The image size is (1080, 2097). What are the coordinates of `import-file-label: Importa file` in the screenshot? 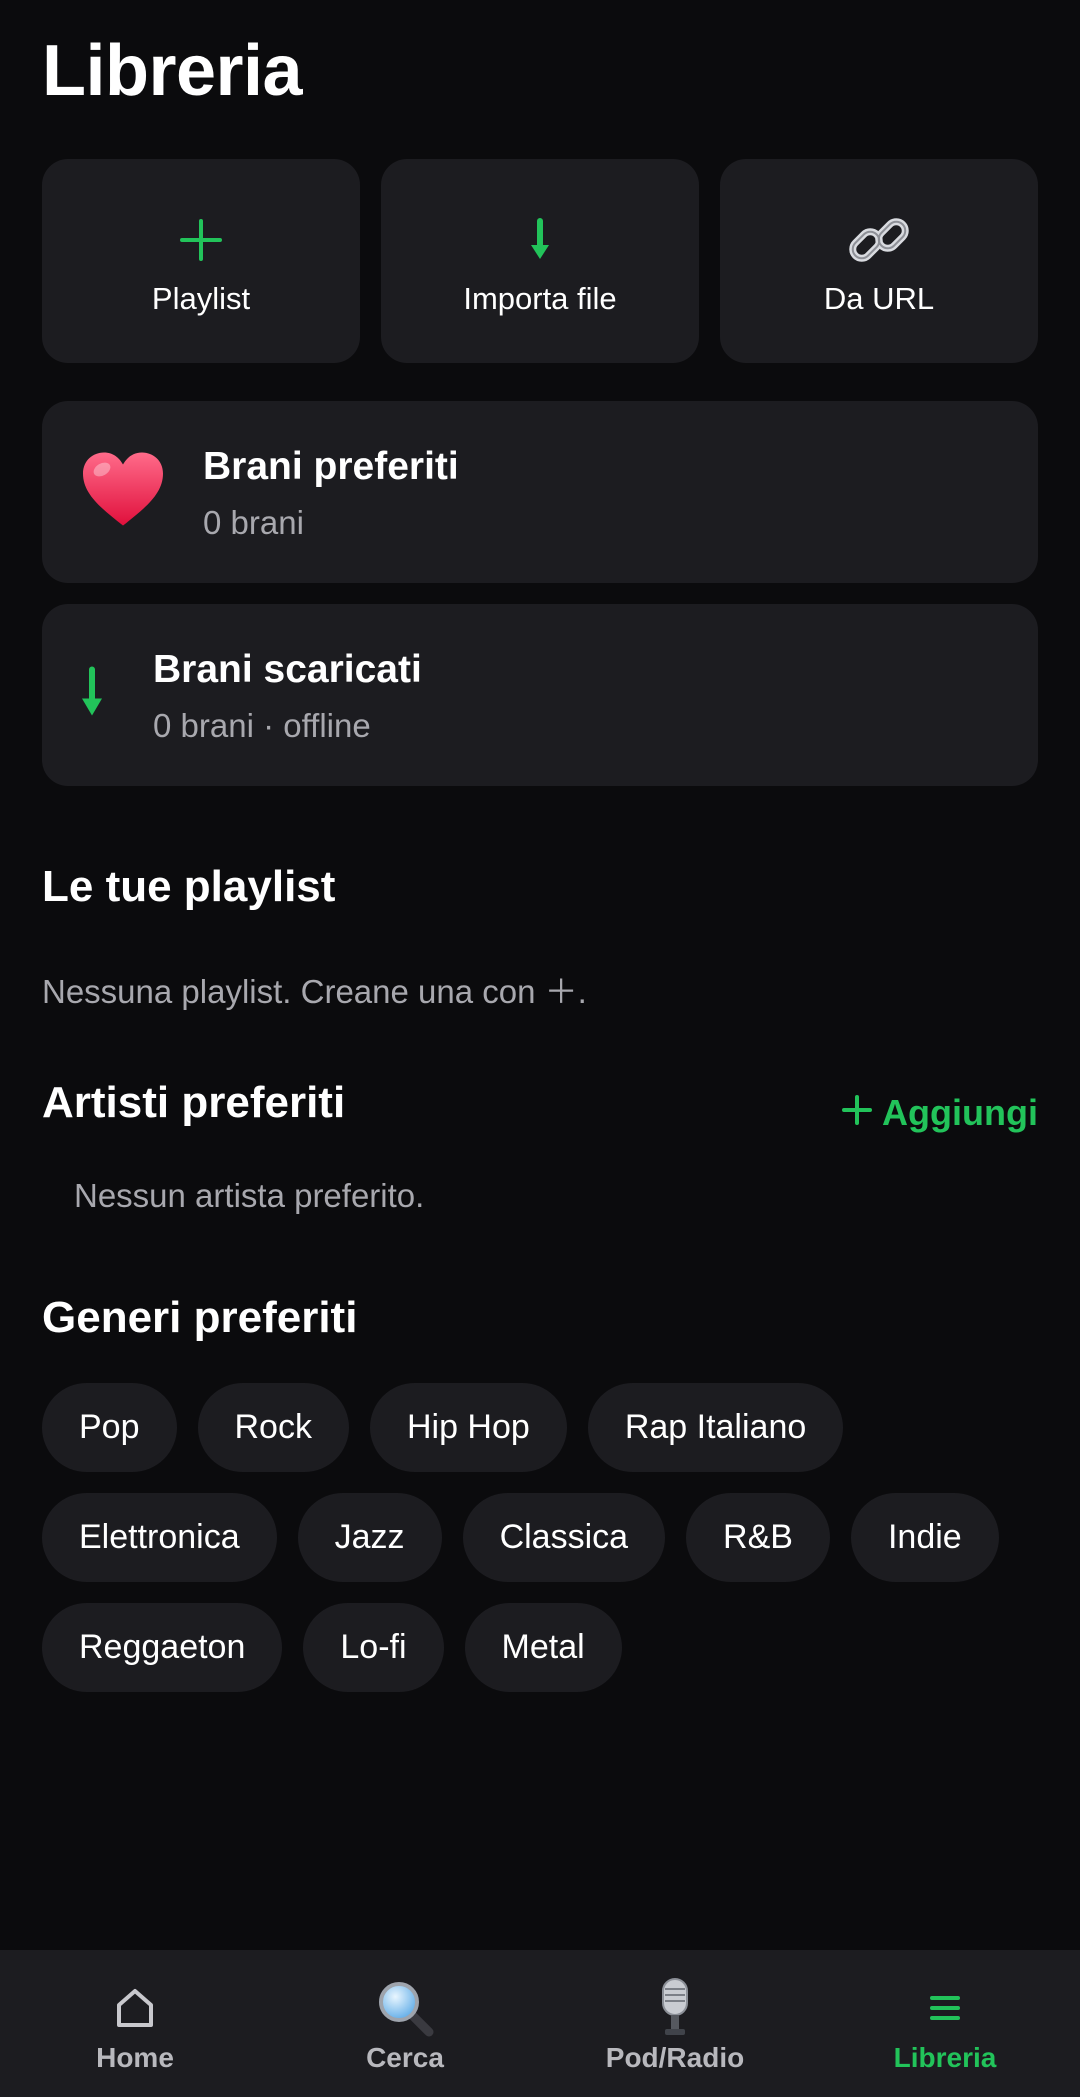 It's located at (540, 298).